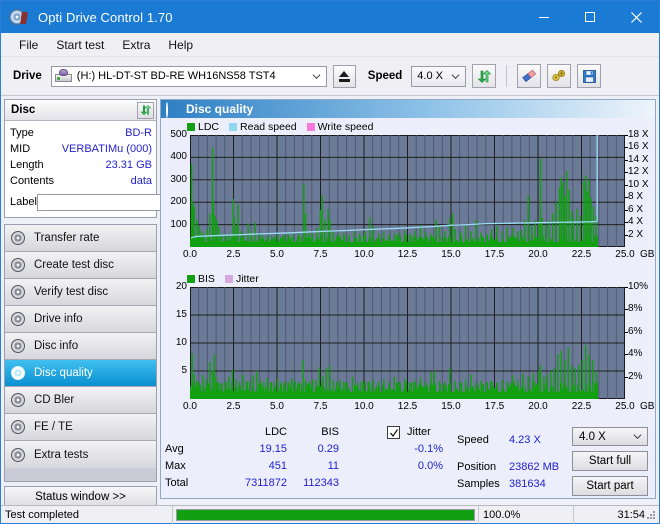 This screenshot has width=660, height=524. I want to click on disc-refresh-button, so click(145, 110).